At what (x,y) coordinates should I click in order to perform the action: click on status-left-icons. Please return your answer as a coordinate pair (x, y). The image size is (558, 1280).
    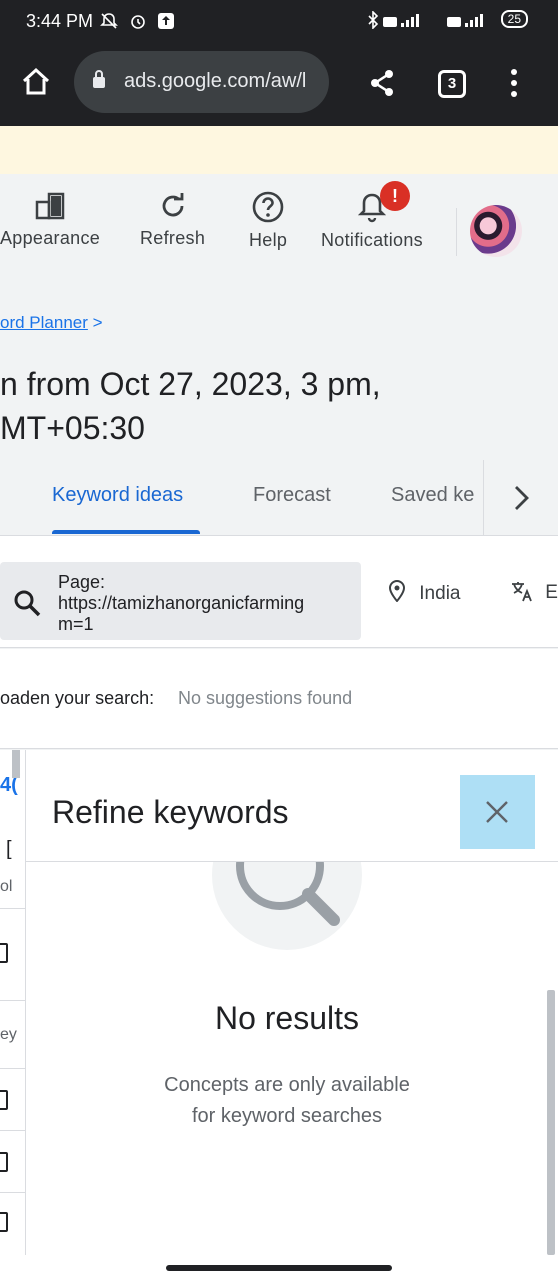
    Looking at the image, I should click on (137, 20).